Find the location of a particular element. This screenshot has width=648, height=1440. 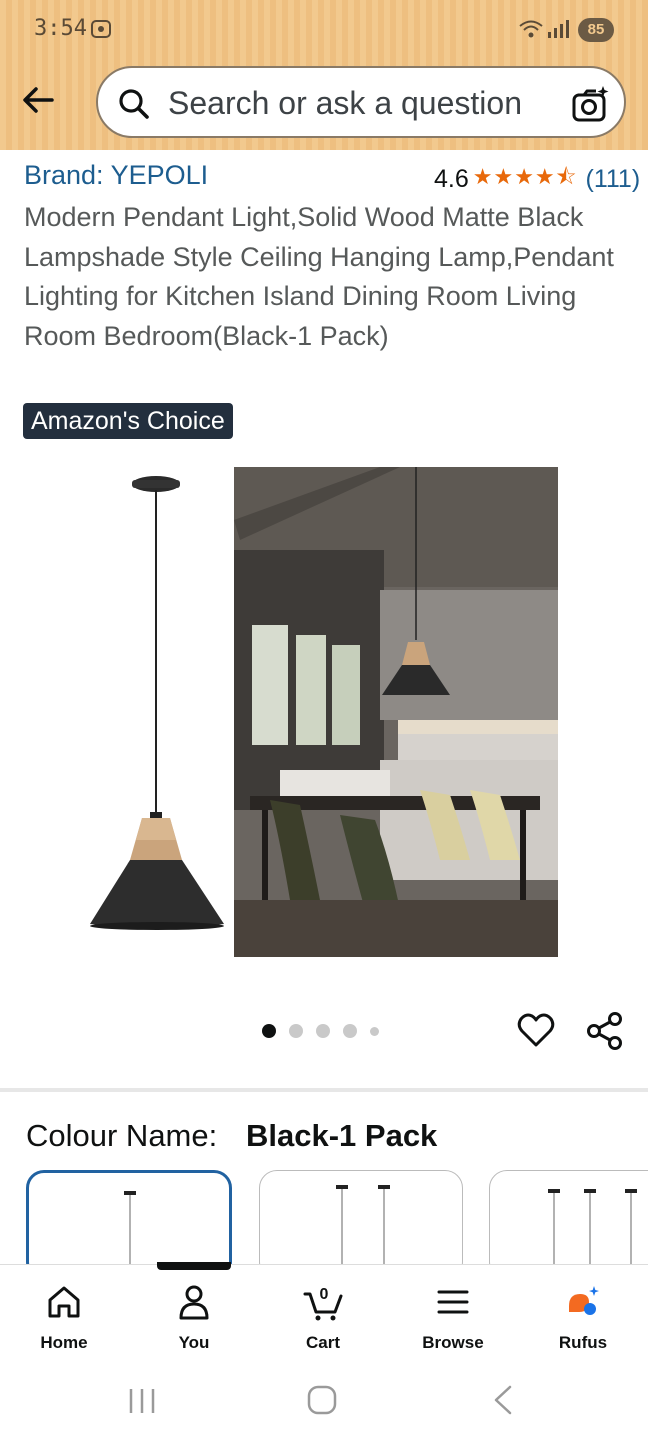

home-button-icon is located at coordinates (322, 1400).